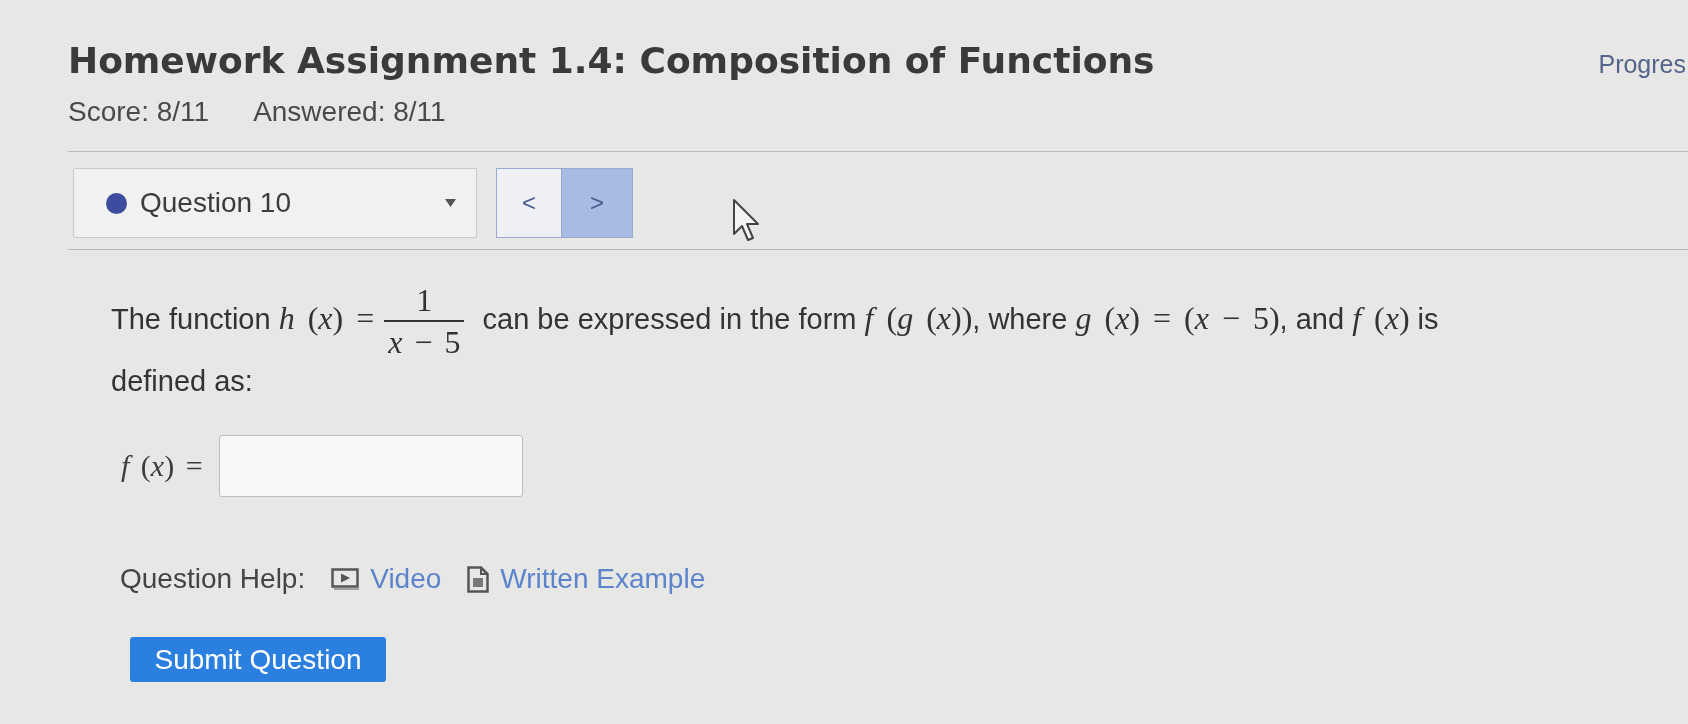 The width and height of the screenshot is (1688, 724). What do you see at coordinates (116, 203) in the screenshot?
I see `status-dot-icon` at bounding box center [116, 203].